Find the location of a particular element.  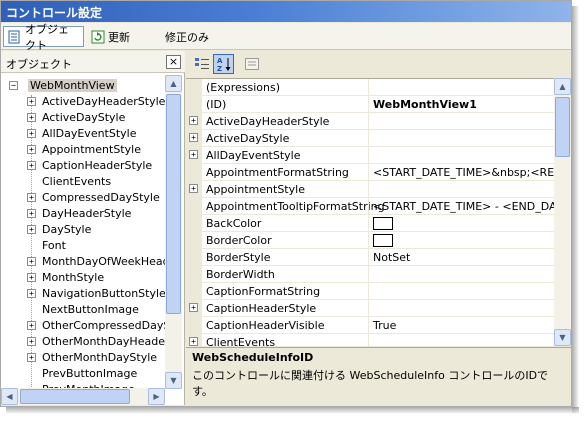

window-shadow-bottom is located at coordinates (292, 410).